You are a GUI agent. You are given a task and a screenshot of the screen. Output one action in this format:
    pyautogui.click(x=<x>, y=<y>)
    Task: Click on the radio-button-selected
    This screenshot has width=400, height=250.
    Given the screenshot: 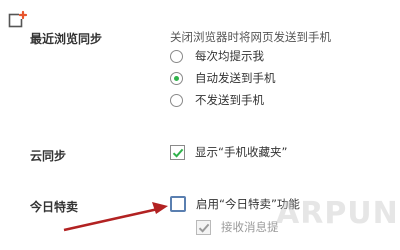 What is the action you would take?
    pyautogui.click(x=176, y=78)
    